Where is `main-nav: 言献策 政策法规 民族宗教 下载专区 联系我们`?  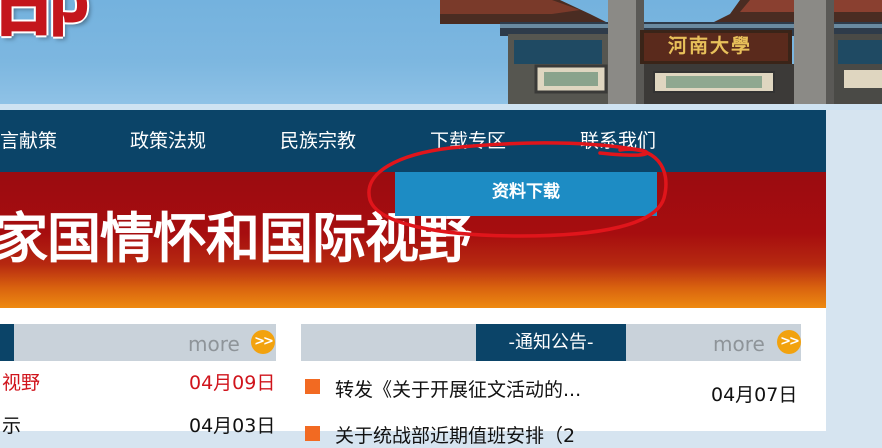 main-nav: 言献策 政策法规 民族宗教 下载专区 联系我们 is located at coordinates (413, 141).